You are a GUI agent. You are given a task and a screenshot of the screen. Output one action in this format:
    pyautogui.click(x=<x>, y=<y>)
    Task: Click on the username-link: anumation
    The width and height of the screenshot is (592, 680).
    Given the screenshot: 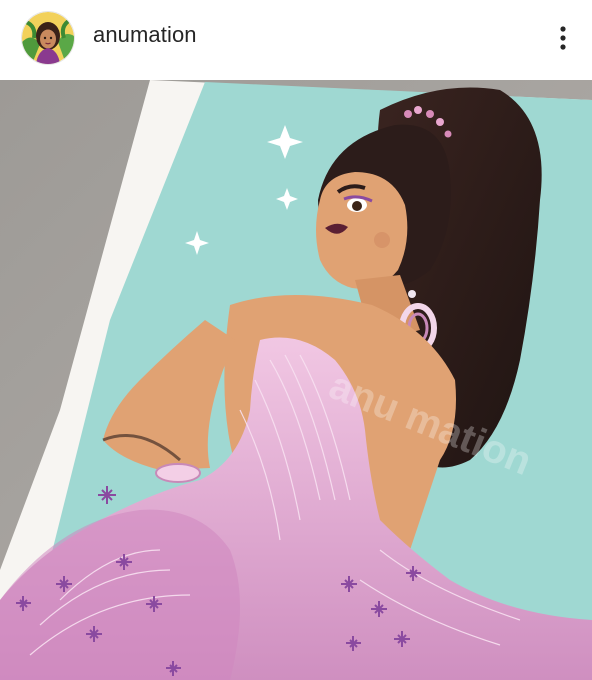 What is the action you would take?
    pyautogui.click(x=145, y=35)
    